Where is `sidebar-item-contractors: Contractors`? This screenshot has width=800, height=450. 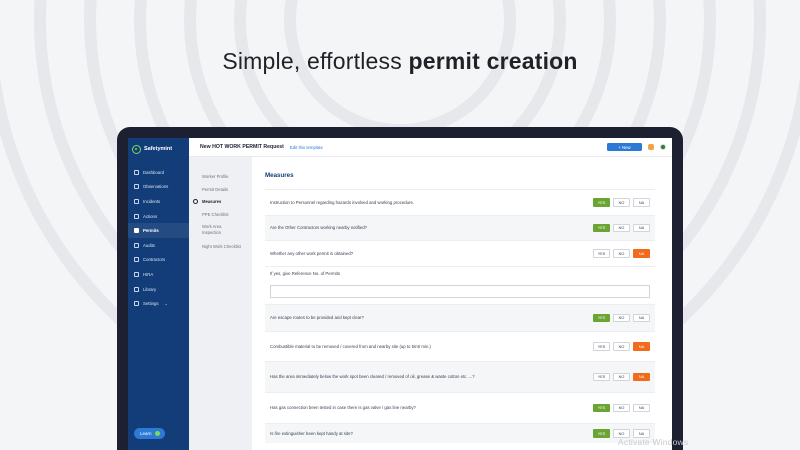
sidebar-item-contractors: Contractors is located at coordinates (158, 260).